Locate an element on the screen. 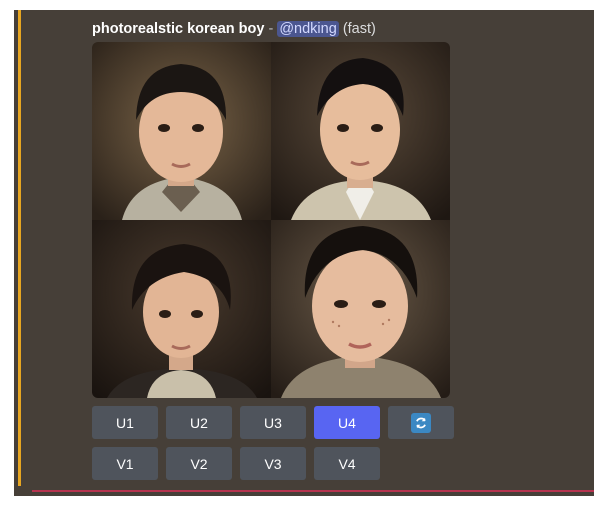 The image size is (602, 508). prompt-text: photorealstic korean boy is located at coordinates (178, 29).